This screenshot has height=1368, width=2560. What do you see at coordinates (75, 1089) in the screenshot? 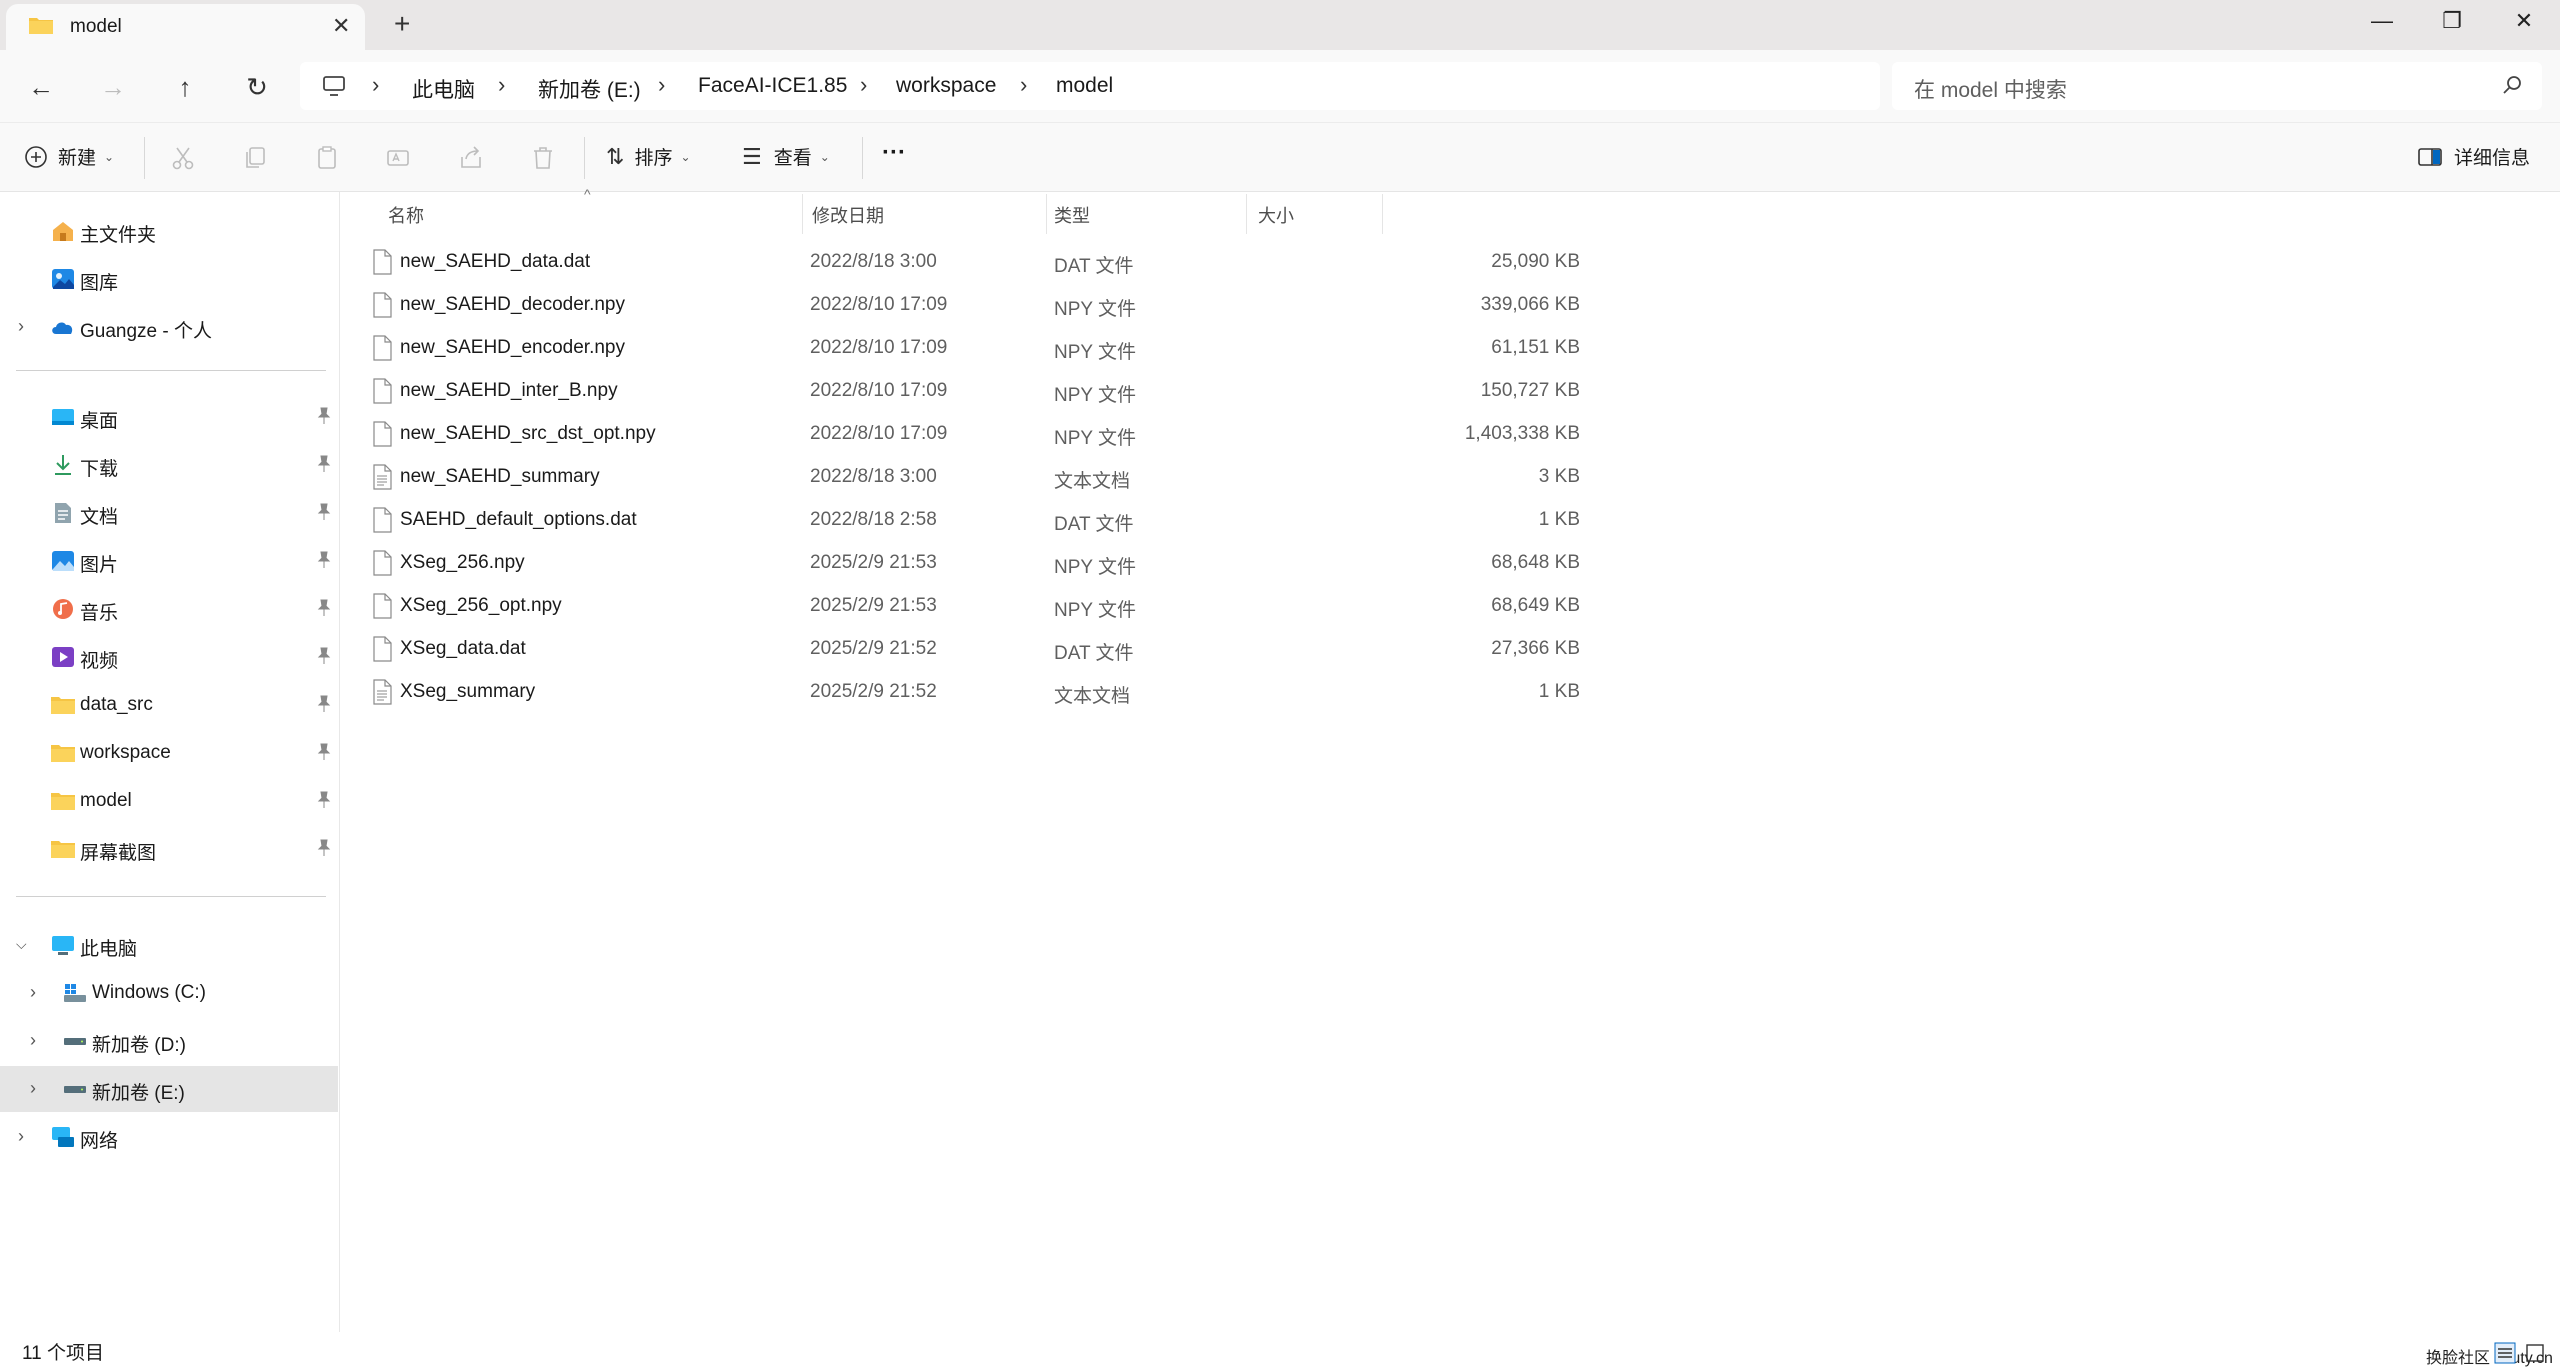
I see `drive-icon` at bounding box center [75, 1089].